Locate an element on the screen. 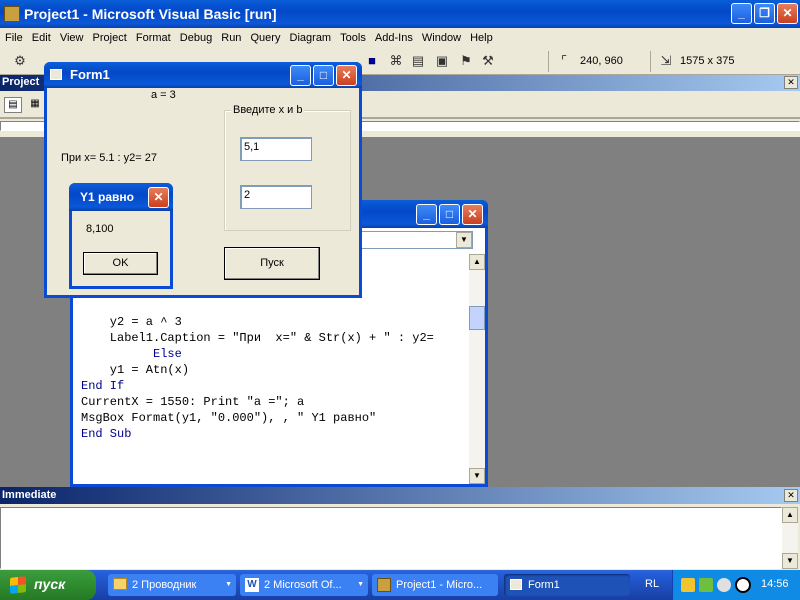  toolbar-separator is located at coordinates (548, 61).